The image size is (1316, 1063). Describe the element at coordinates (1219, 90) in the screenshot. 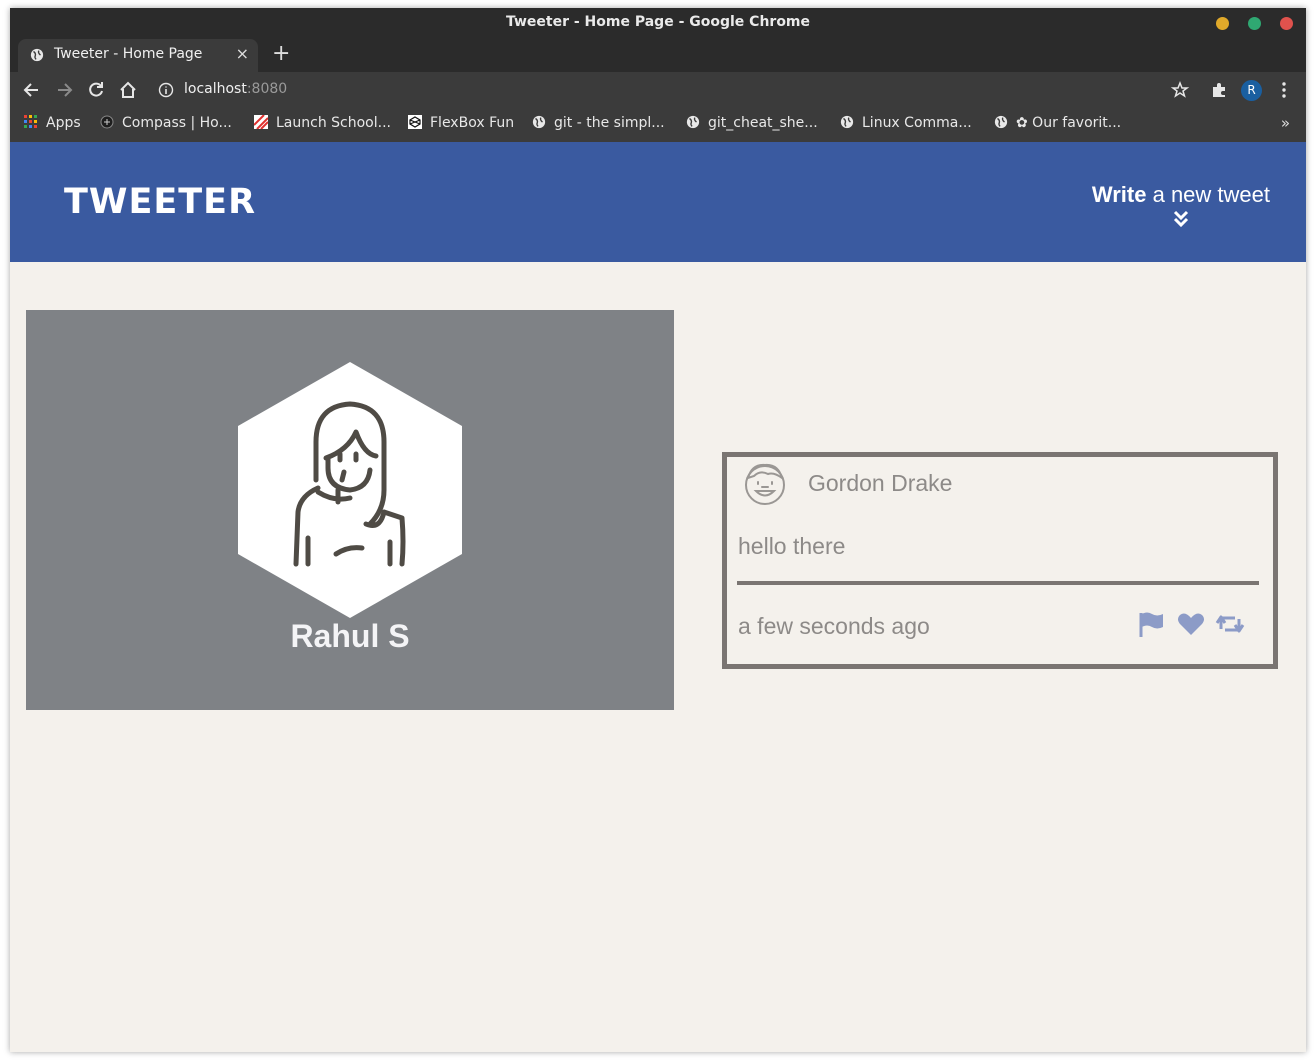

I see `extensions-icon` at that location.